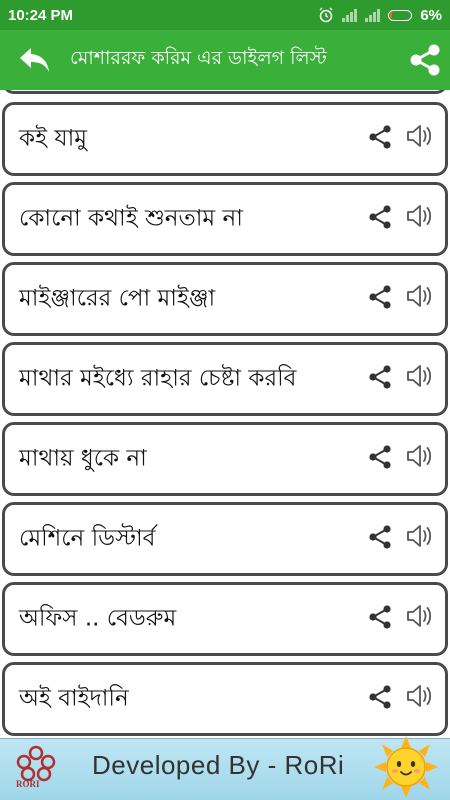 The width and height of the screenshot is (450, 800). I want to click on signal-icon, so click(350, 15).